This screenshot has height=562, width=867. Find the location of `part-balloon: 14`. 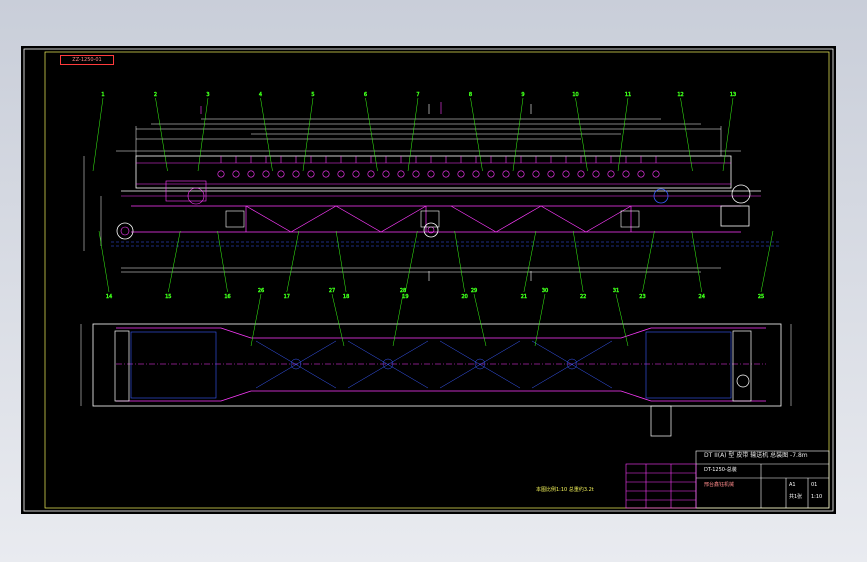

part-balloon: 14 is located at coordinates (109, 297).